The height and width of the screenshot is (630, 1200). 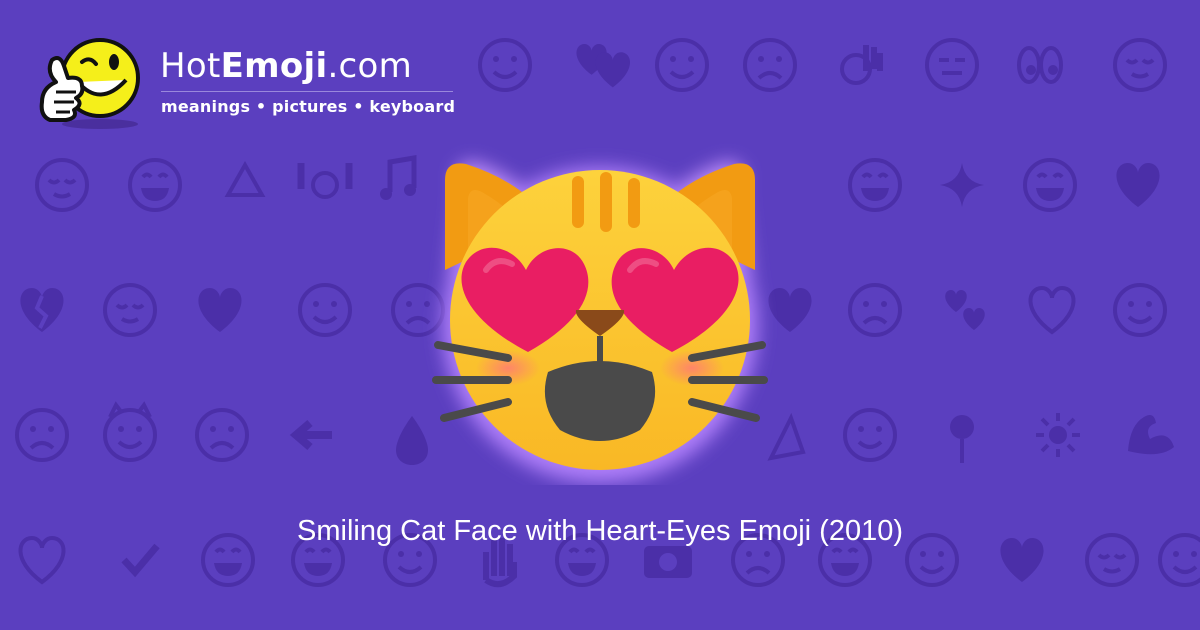 I want to click on smiling-cat-heart-eyes-icon, so click(x=600, y=322).